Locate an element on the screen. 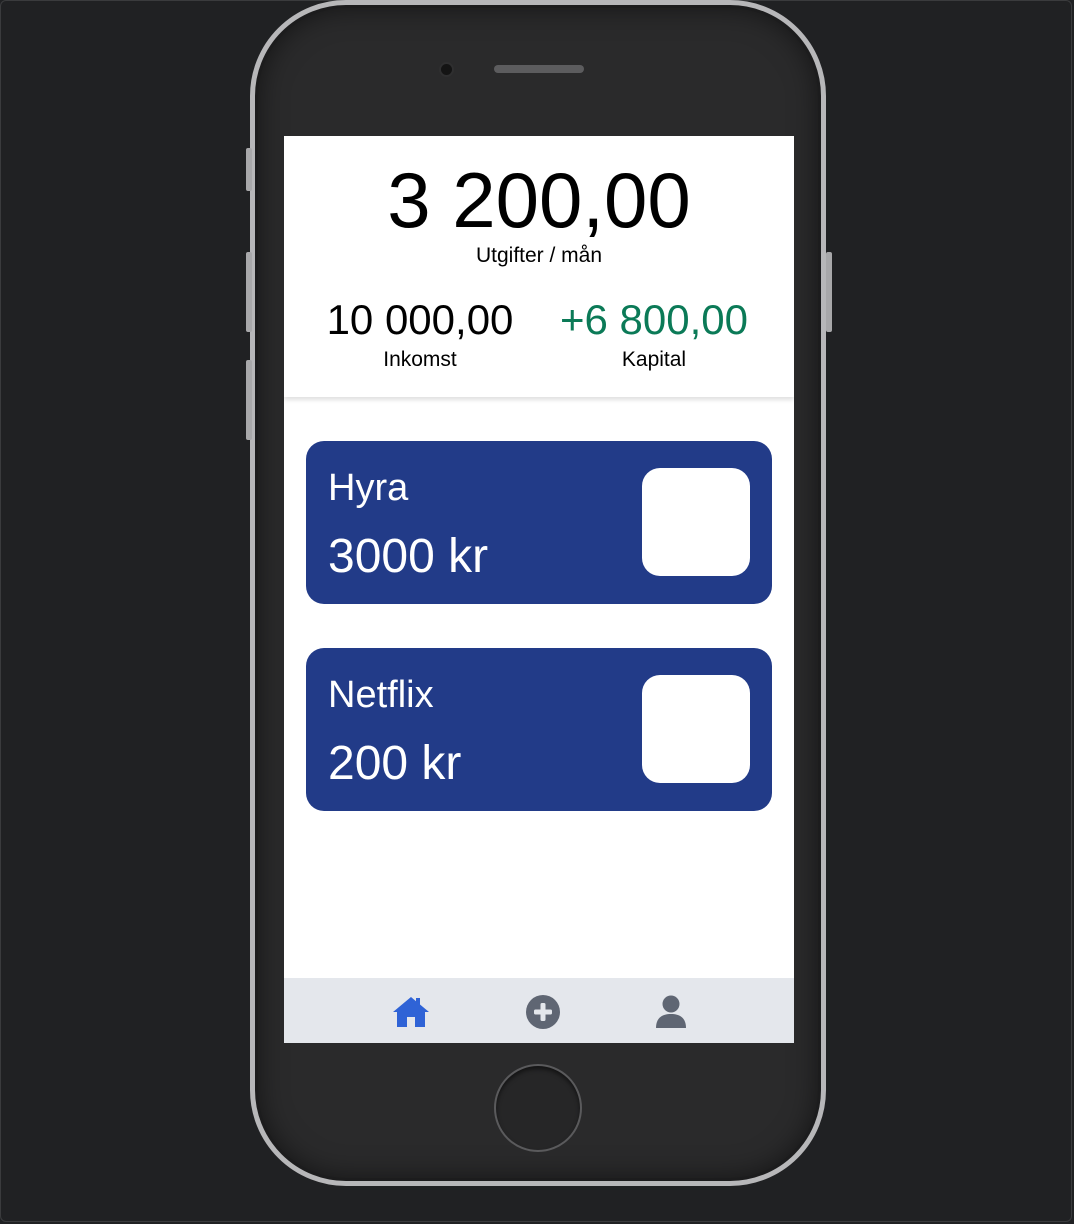 The width and height of the screenshot is (1074, 1224). monthly-expenses-value: 3 200,00 is located at coordinates (539, 200).